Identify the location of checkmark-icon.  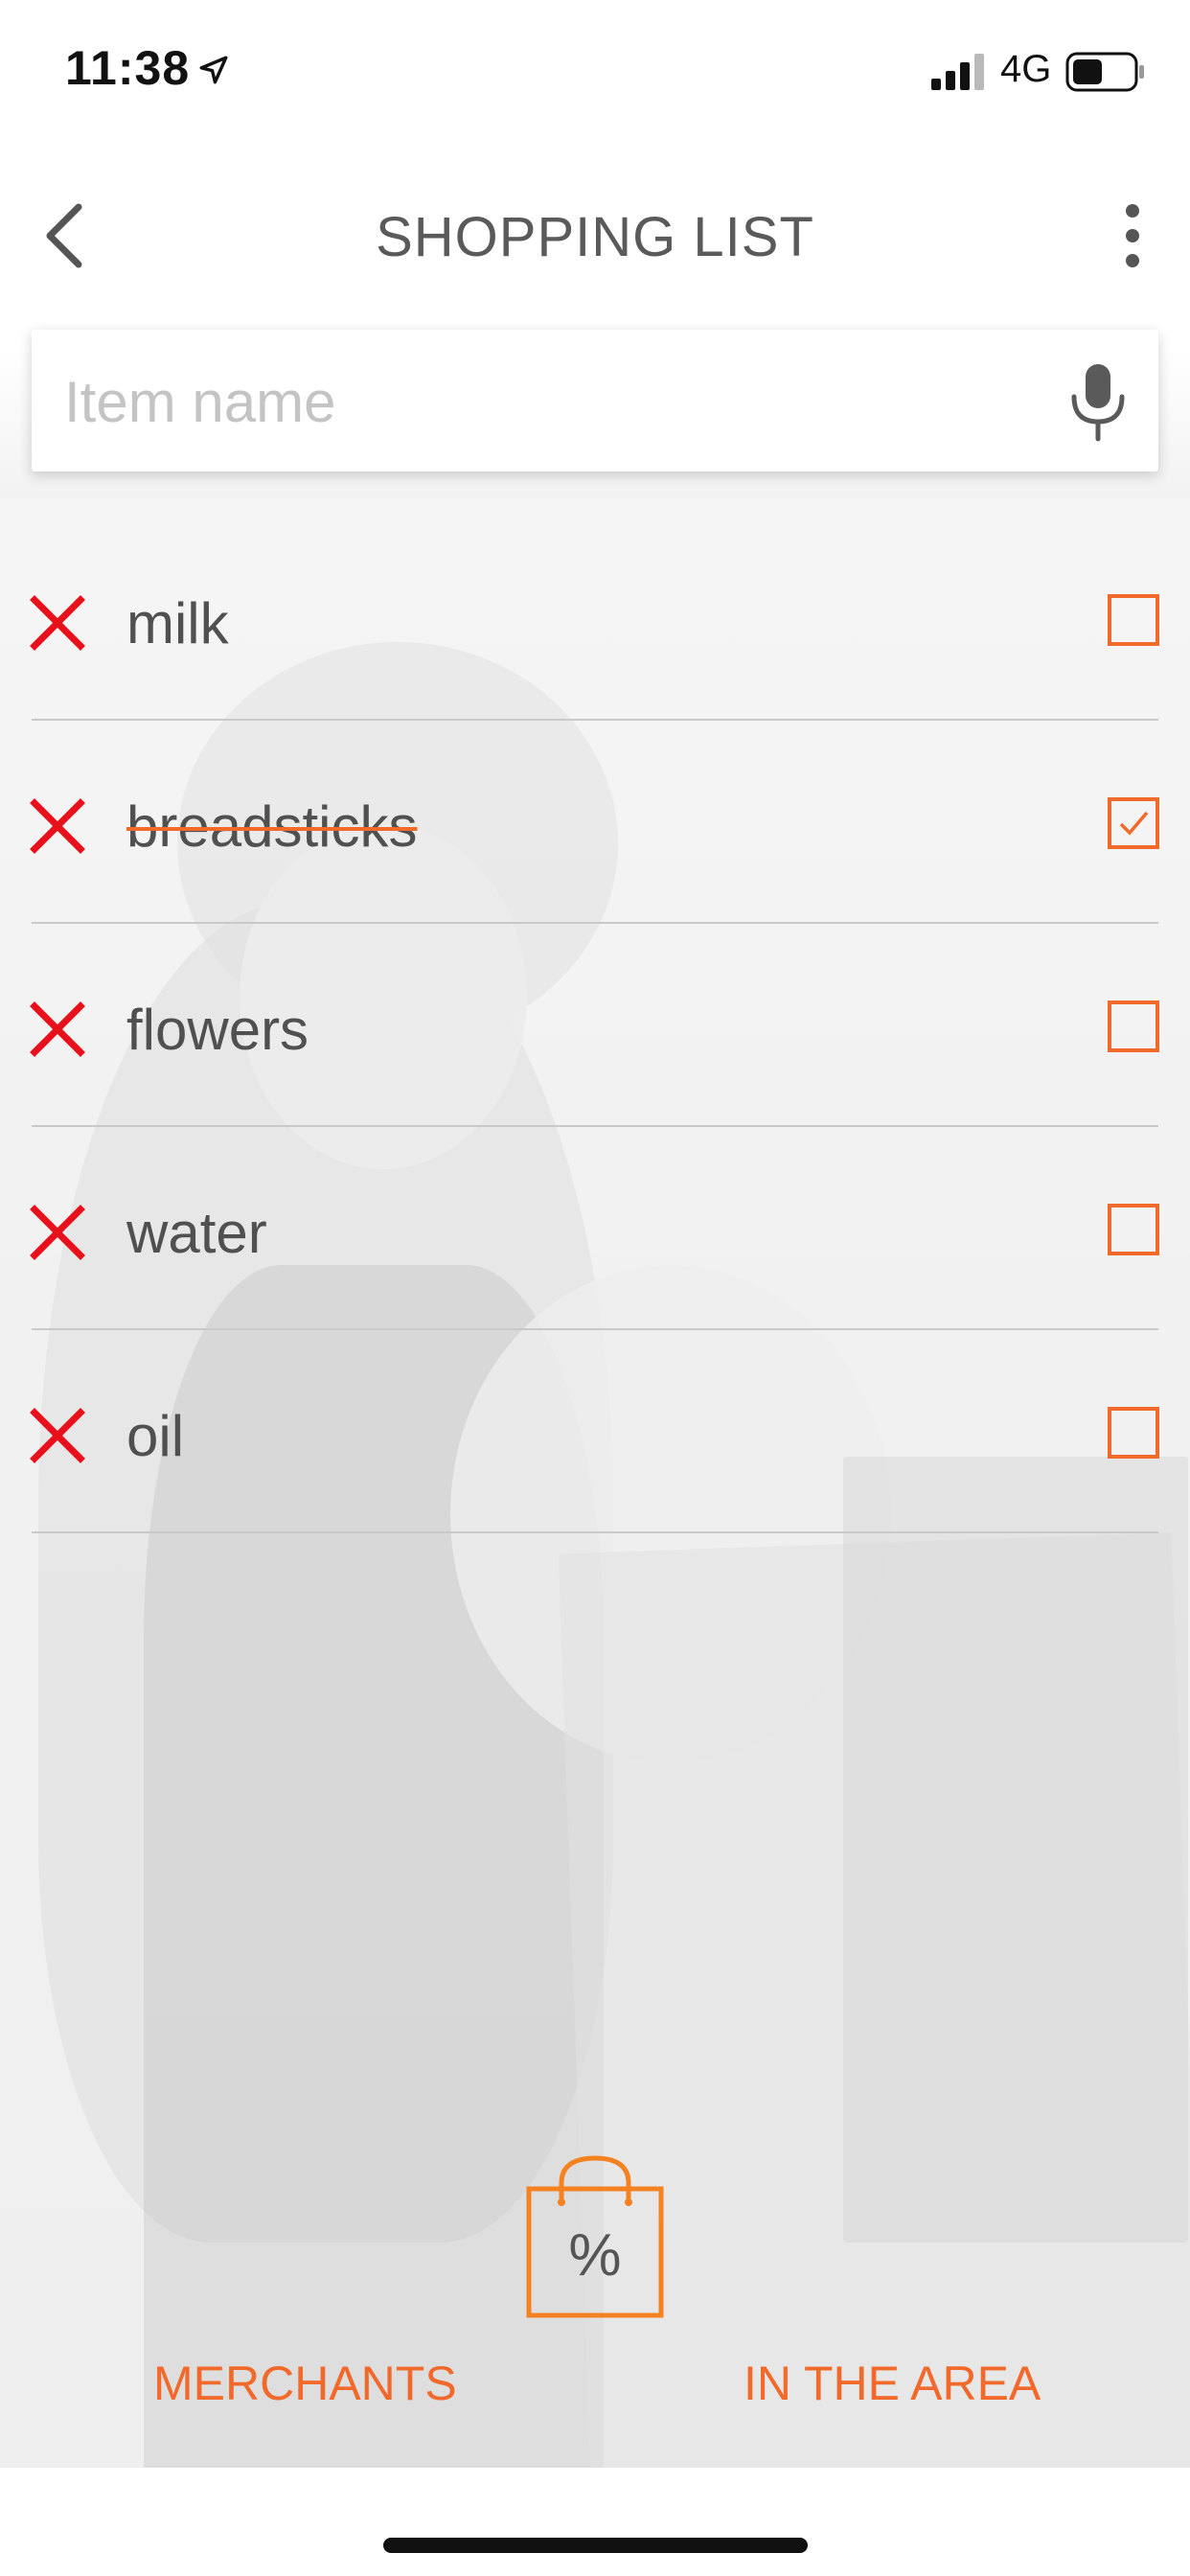
(1134, 823).